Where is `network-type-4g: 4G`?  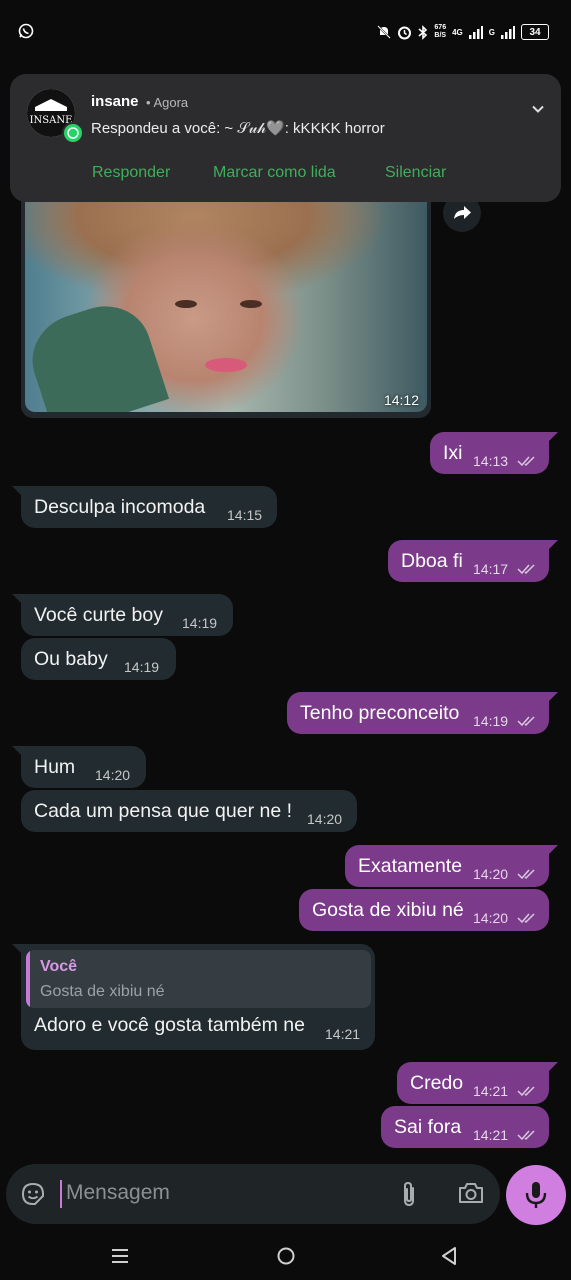 network-type-4g: 4G is located at coordinates (457, 32).